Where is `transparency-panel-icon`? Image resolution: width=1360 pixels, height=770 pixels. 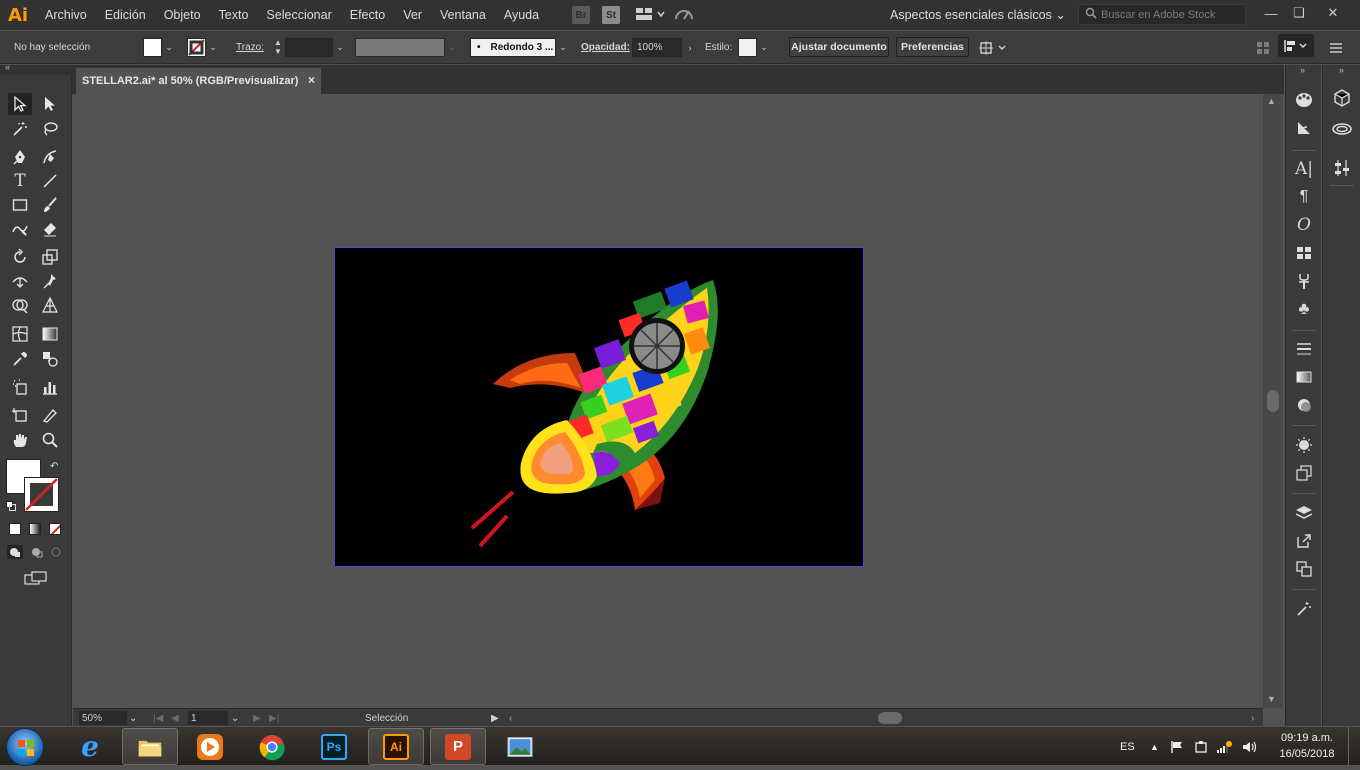
transparency-panel-icon is located at coordinates (1304, 405).